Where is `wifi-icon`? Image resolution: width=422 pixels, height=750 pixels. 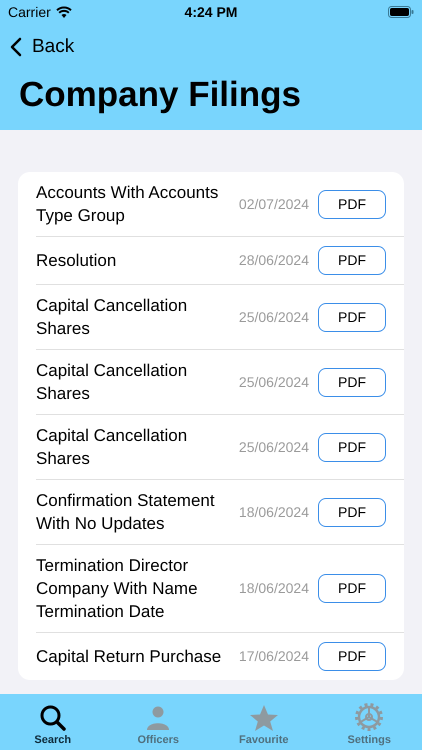
wifi-icon is located at coordinates (64, 12).